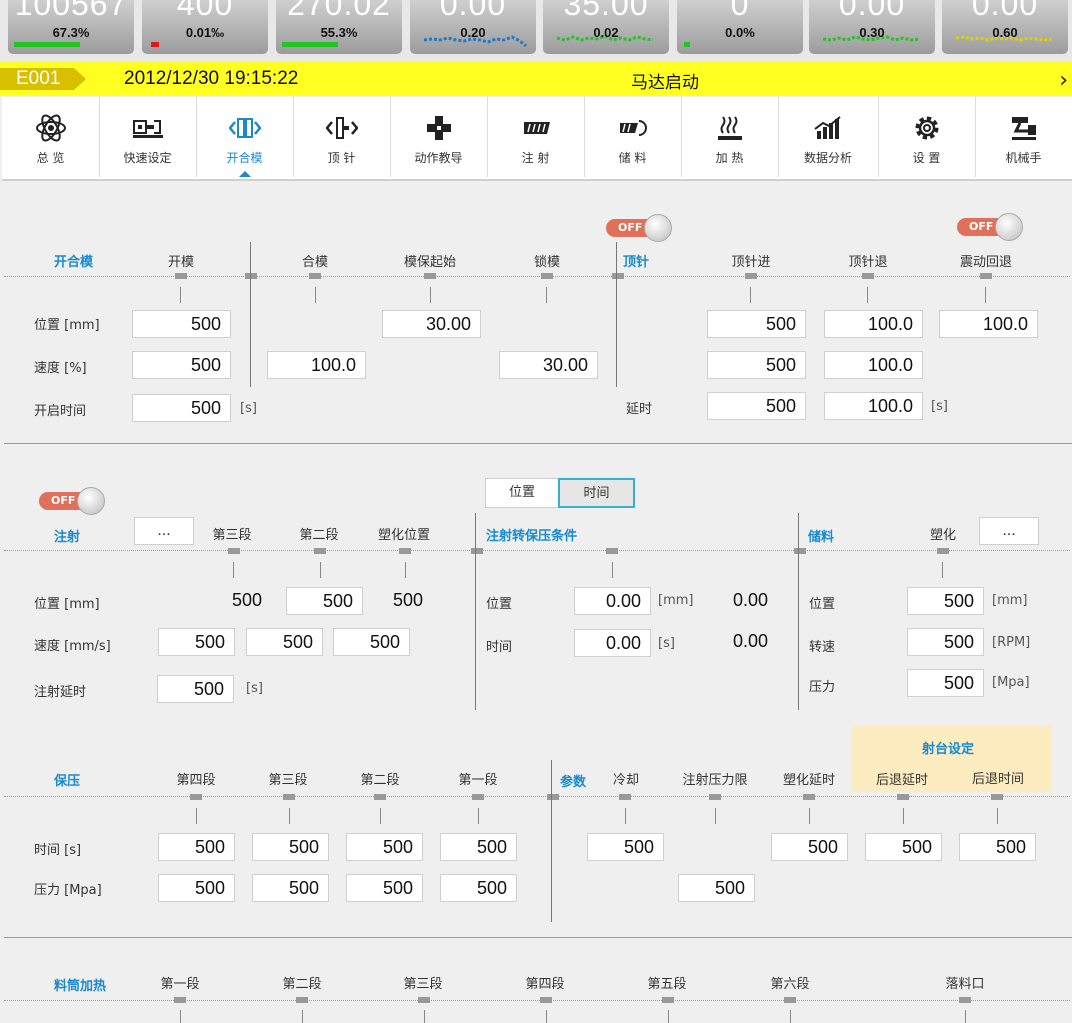 Image resolution: width=1072 pixels, height=1023 pixels. What do you see at coordinates (625, 780) in the screenshot?
I see `params-header-cooling: 冷却` at bounding box center [625, 780].